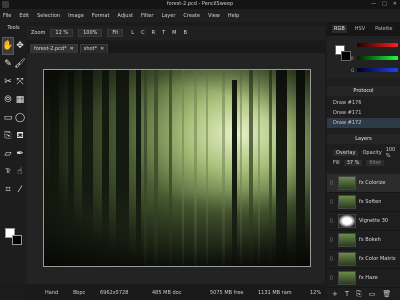 This screenshot has height=300, width=400. Describe the element at coordinates (363, 221) in the screenshot. I see `layer-row: ▯ Vignette 30` at that location.